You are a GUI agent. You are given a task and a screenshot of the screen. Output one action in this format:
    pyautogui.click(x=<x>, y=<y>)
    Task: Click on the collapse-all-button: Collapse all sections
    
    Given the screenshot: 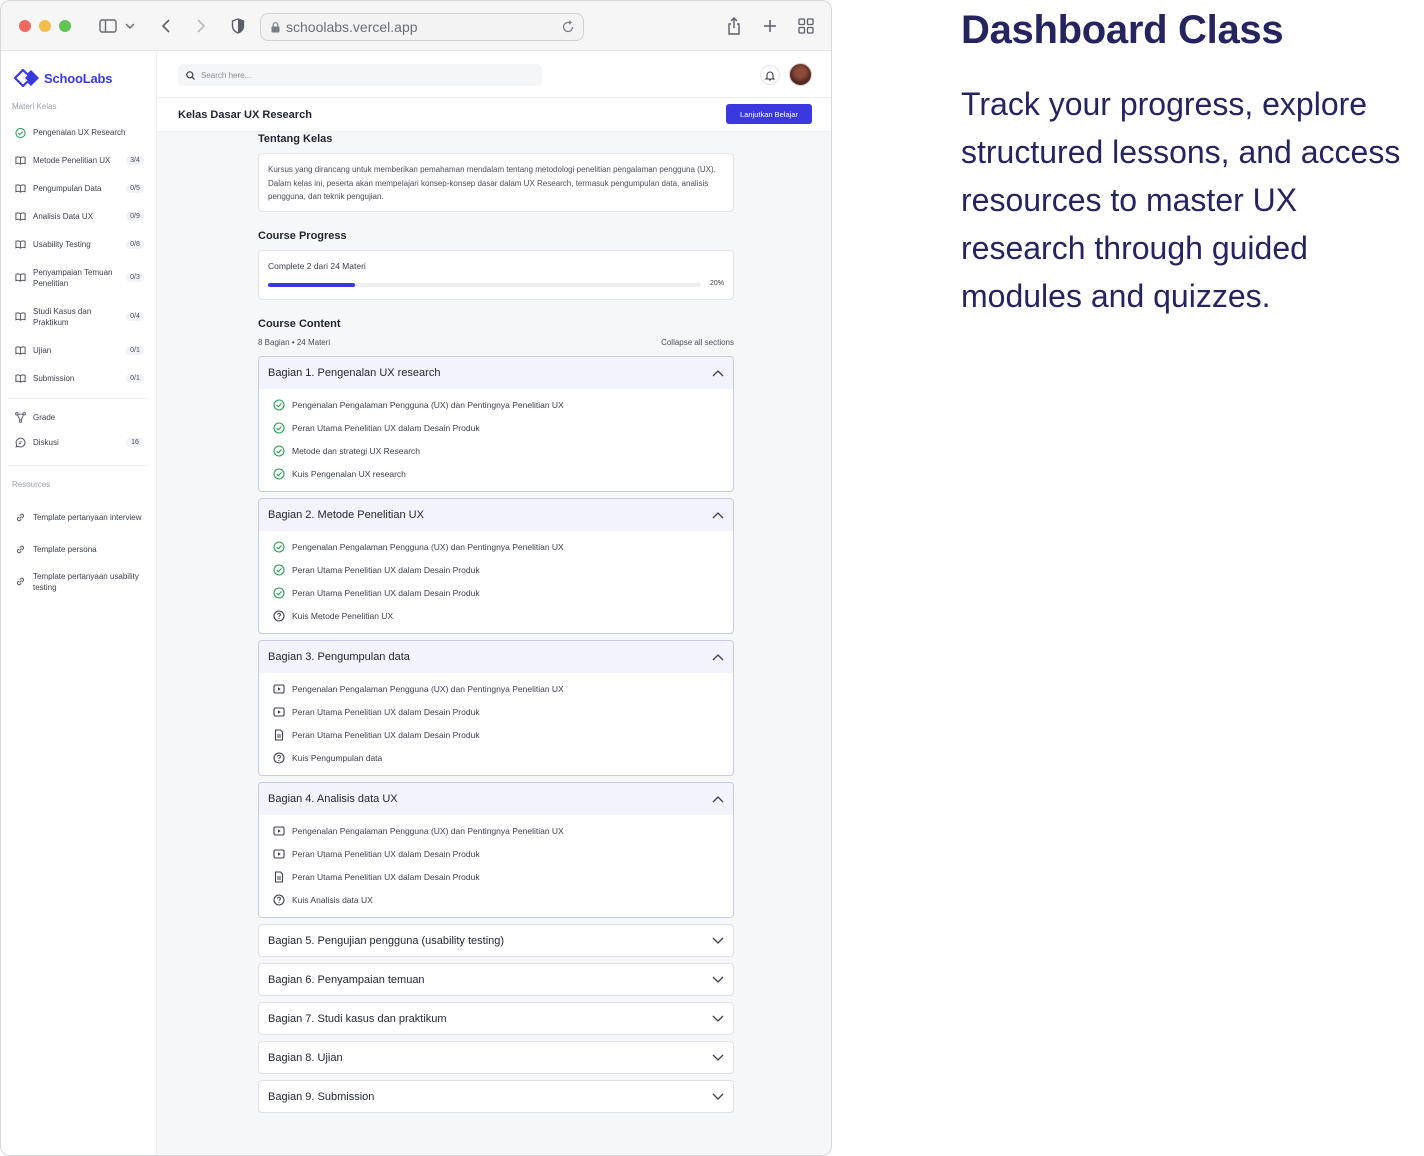 What is the action you would take?
    pyautogui.click(x=697, y=344)
    